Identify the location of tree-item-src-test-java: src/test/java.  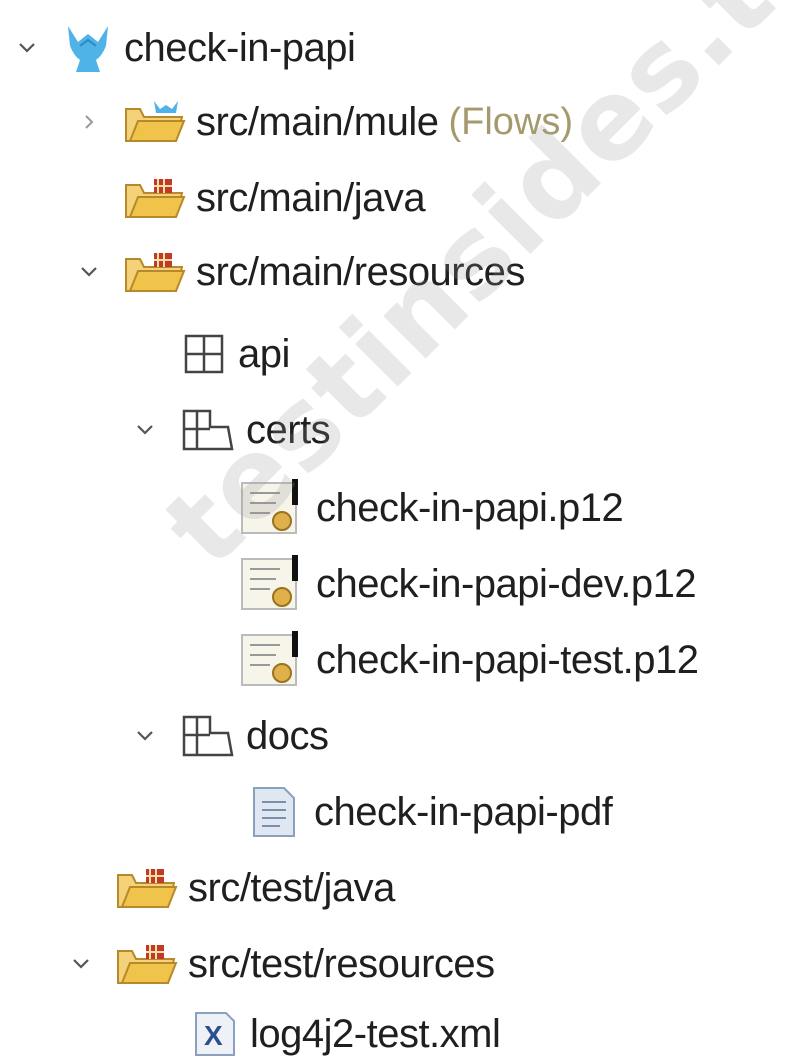
(255, 888).